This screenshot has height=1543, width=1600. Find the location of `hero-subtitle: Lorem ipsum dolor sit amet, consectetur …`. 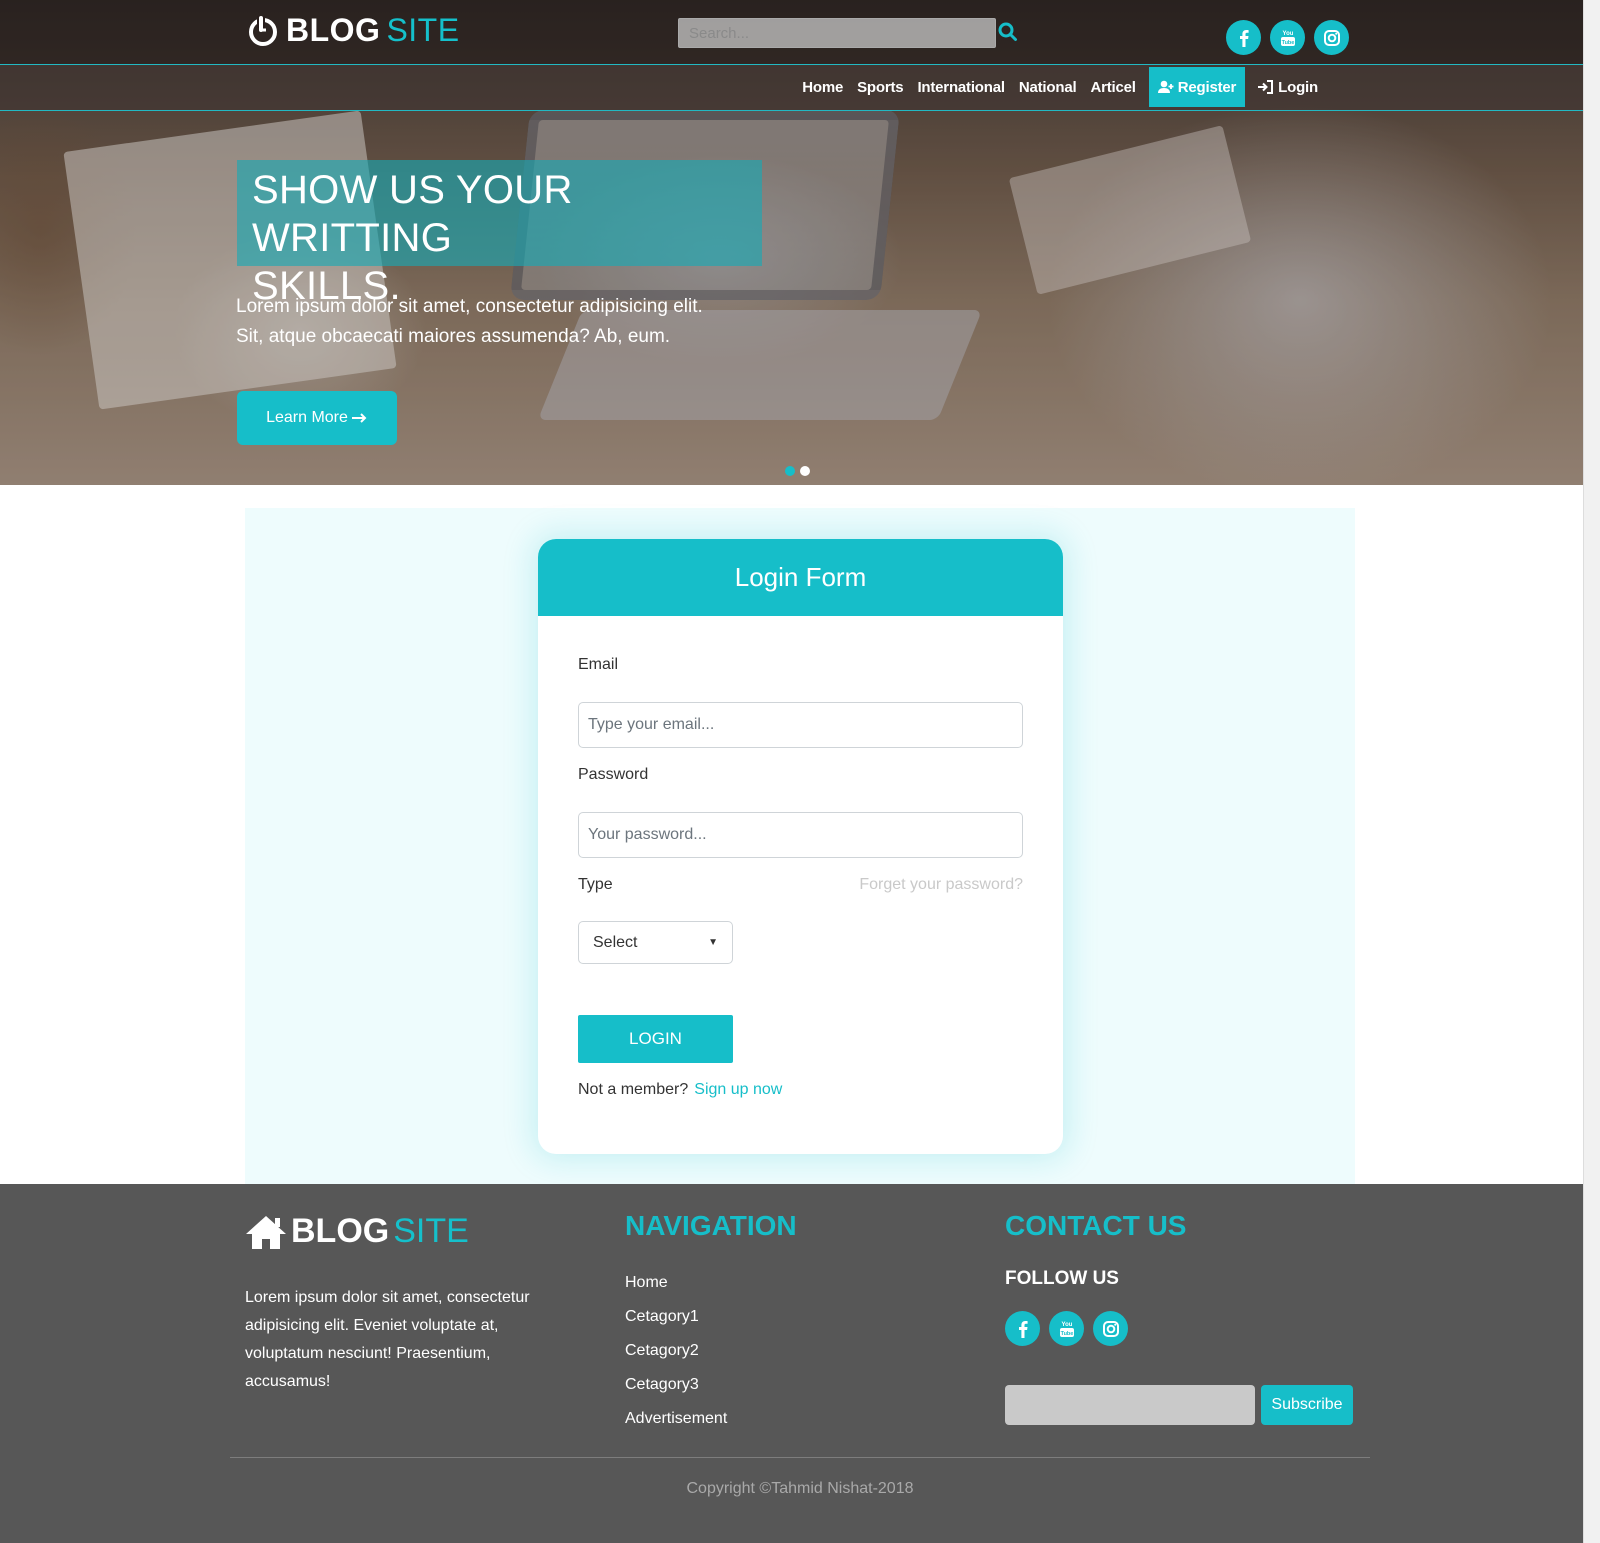

hero-subtitle: Lorem ipsum dolor sit amet, consectetur … is located at coordinates (506, 322).